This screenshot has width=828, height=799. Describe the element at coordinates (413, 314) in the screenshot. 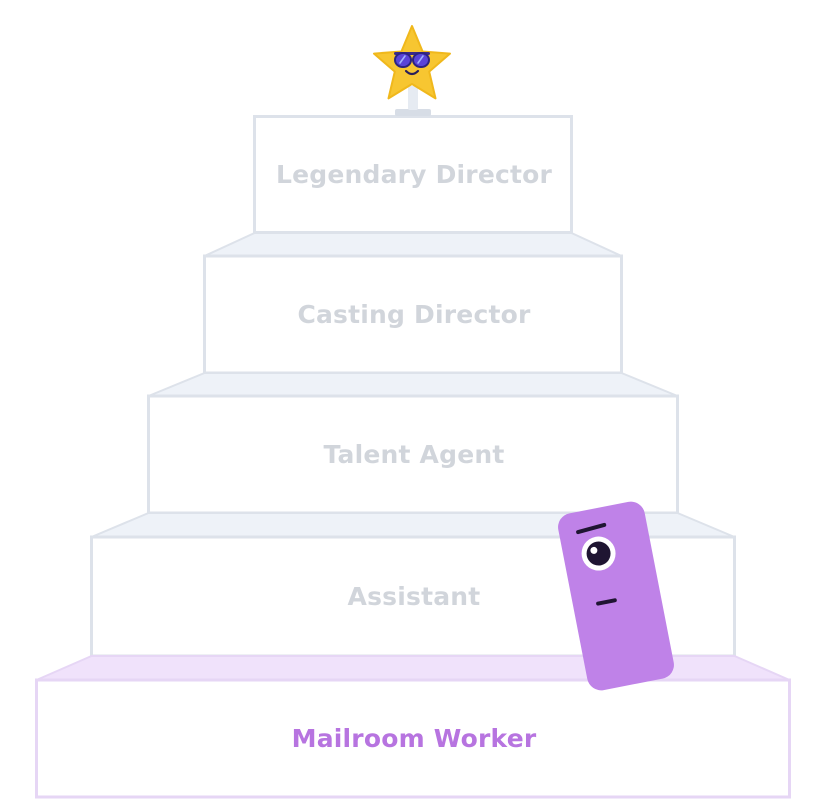

I see `tier-box-casting-director` at that location.